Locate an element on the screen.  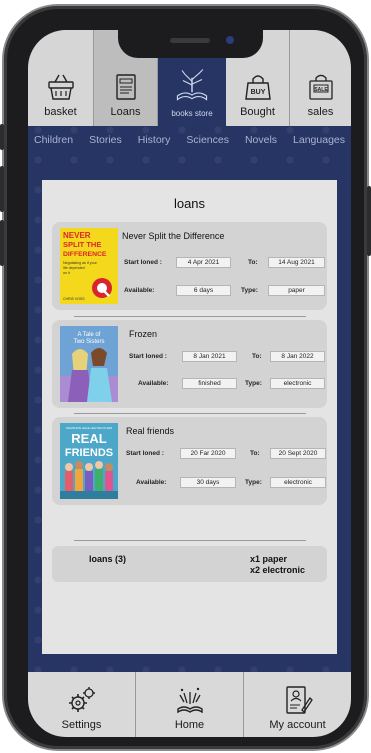
available-value: 30 days is located at coordinates (208, 482).